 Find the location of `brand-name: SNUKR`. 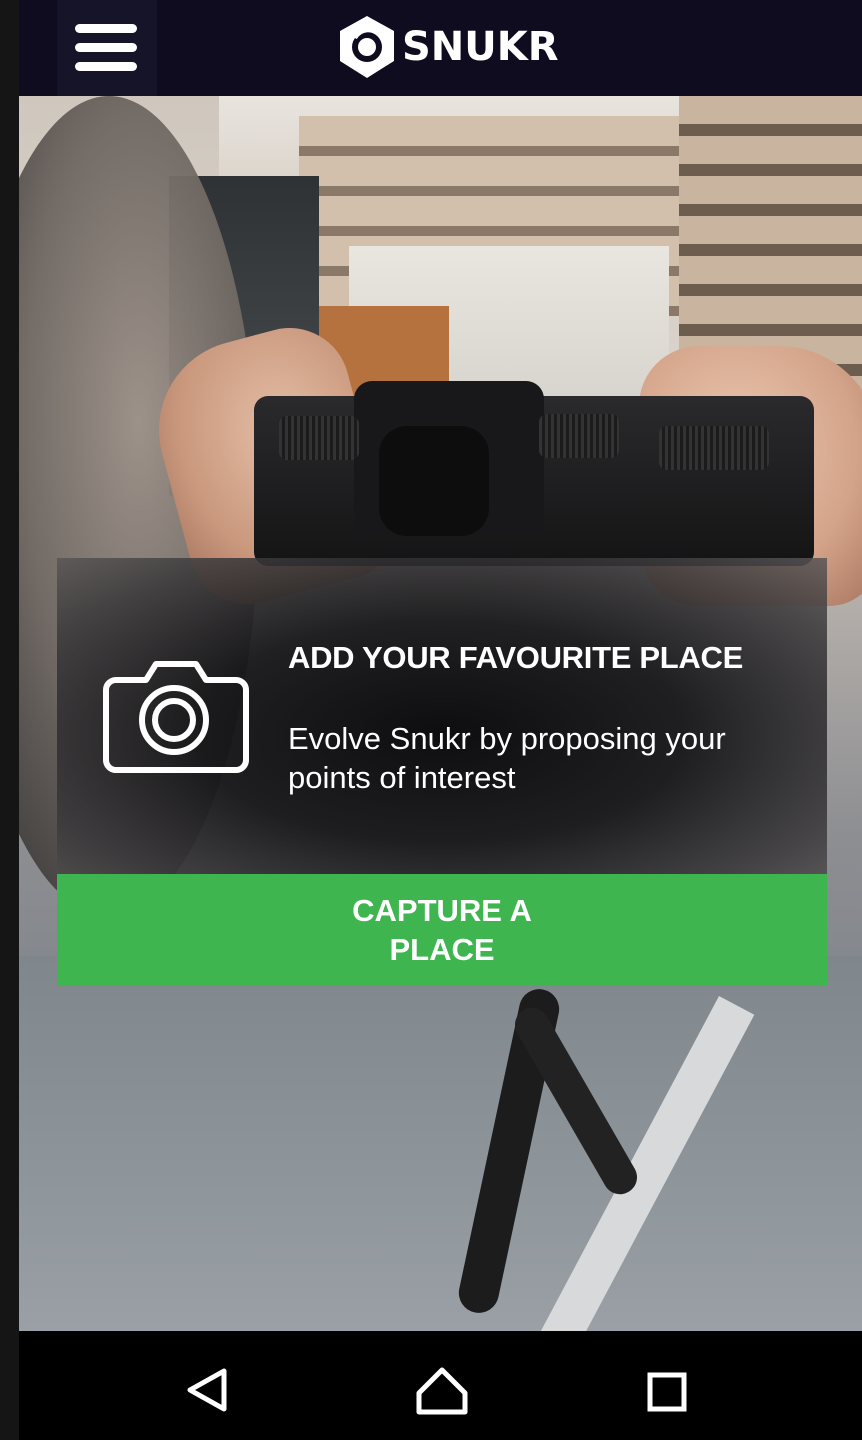

brand-name: SNUKR is located at coordinates (480, 47).